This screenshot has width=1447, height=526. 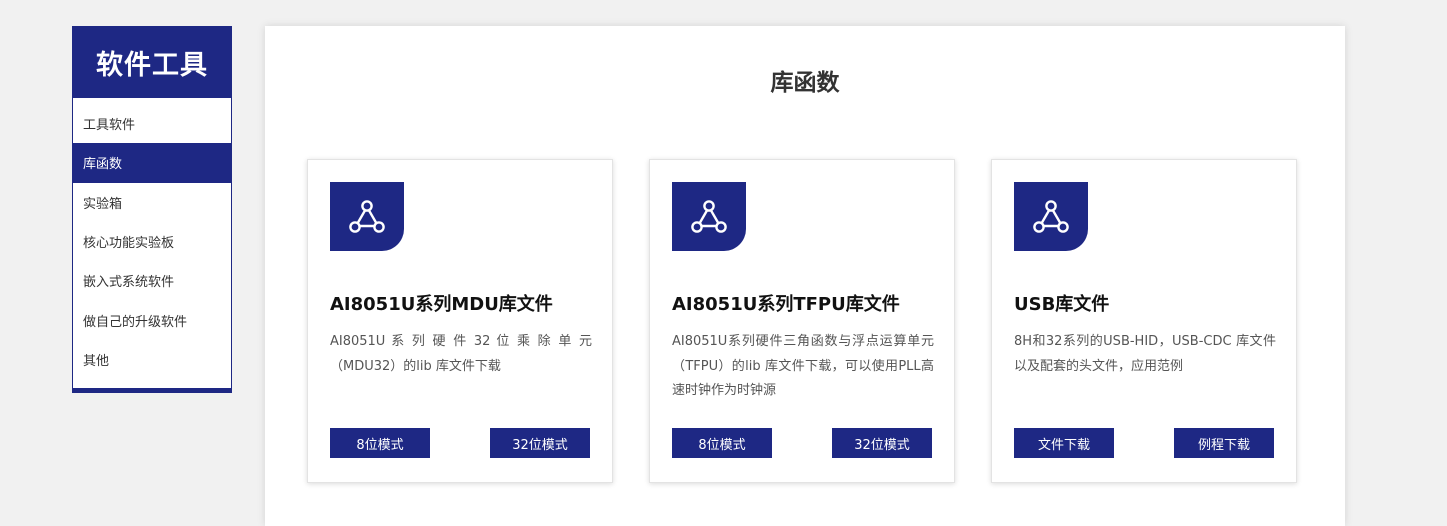 What do you see at coordinates (152, 241) in the screenshot?
I see `sidebar-item-core-board: 核心功能实验板` at bounding box center [152, 241].